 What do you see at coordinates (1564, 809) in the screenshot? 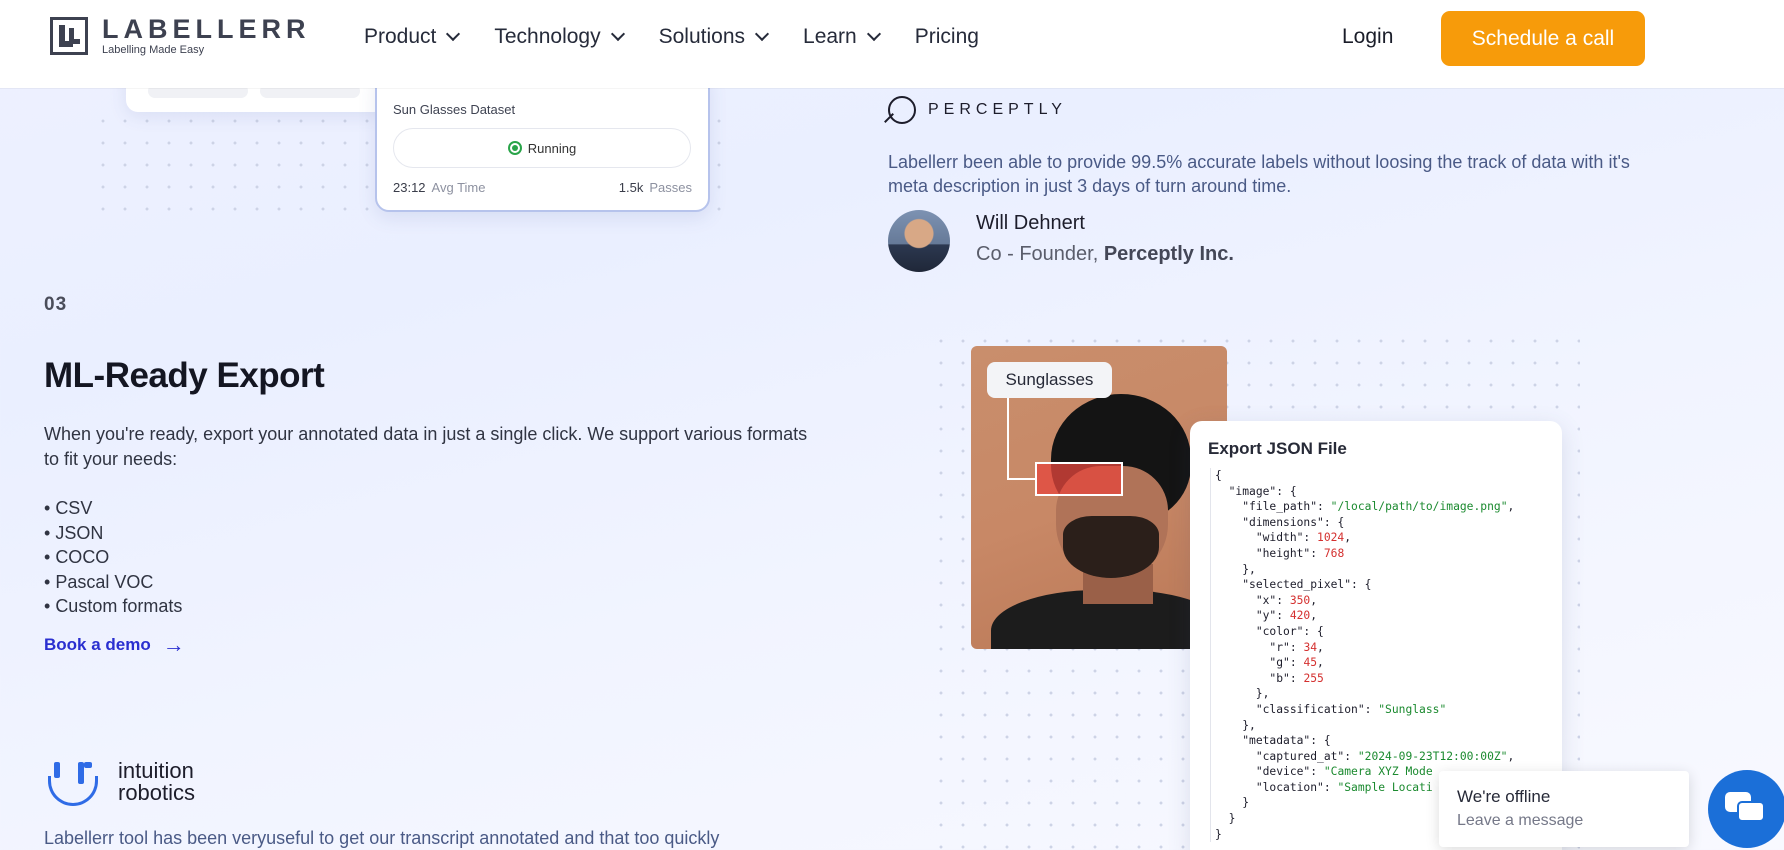
I see `chat-offline-box: We're offline Leave a message` at bounding box center [1564, 809].